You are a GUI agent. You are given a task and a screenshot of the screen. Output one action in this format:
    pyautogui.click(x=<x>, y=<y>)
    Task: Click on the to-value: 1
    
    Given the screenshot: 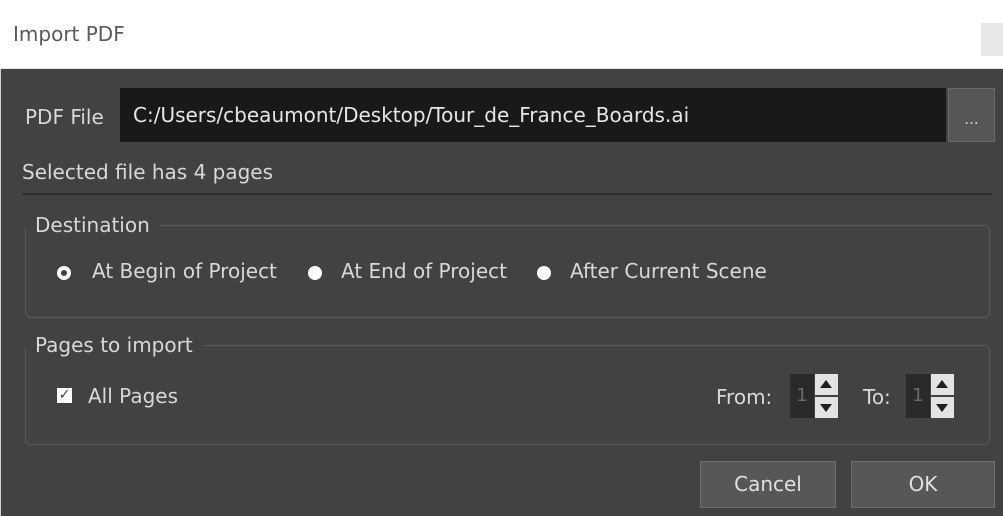 What is the action you would take?
    pyautogui.click(x=918, y=396)
    